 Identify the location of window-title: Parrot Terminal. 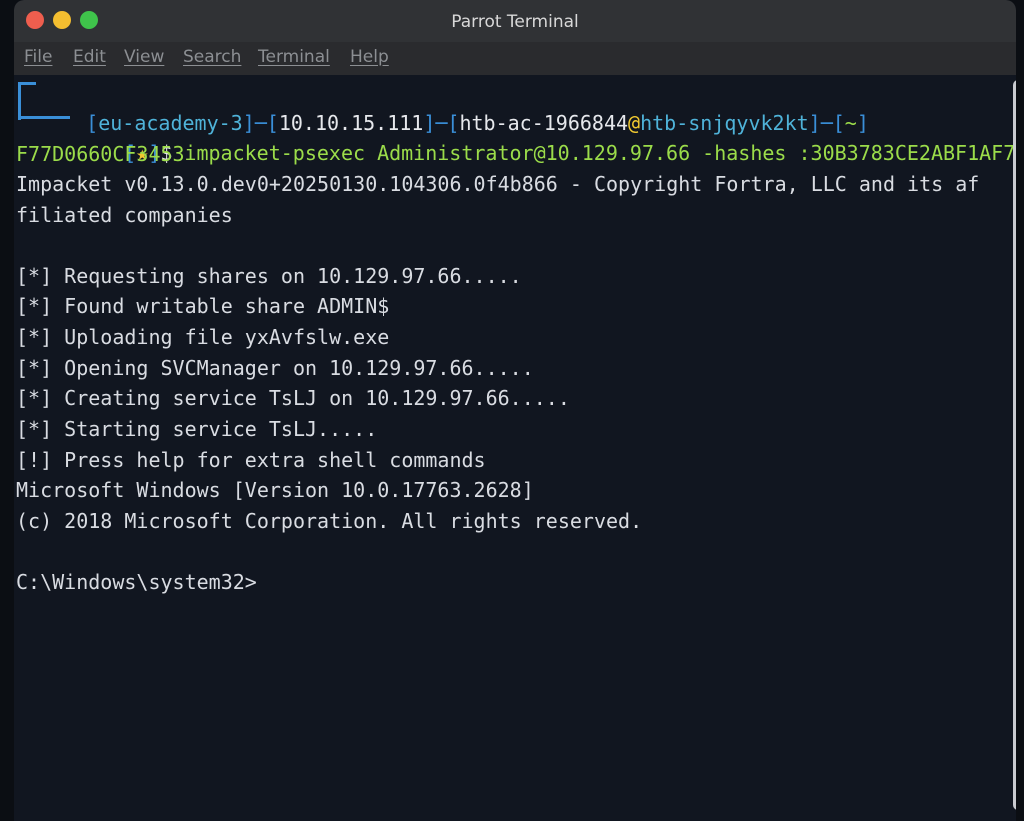
(515, 22).